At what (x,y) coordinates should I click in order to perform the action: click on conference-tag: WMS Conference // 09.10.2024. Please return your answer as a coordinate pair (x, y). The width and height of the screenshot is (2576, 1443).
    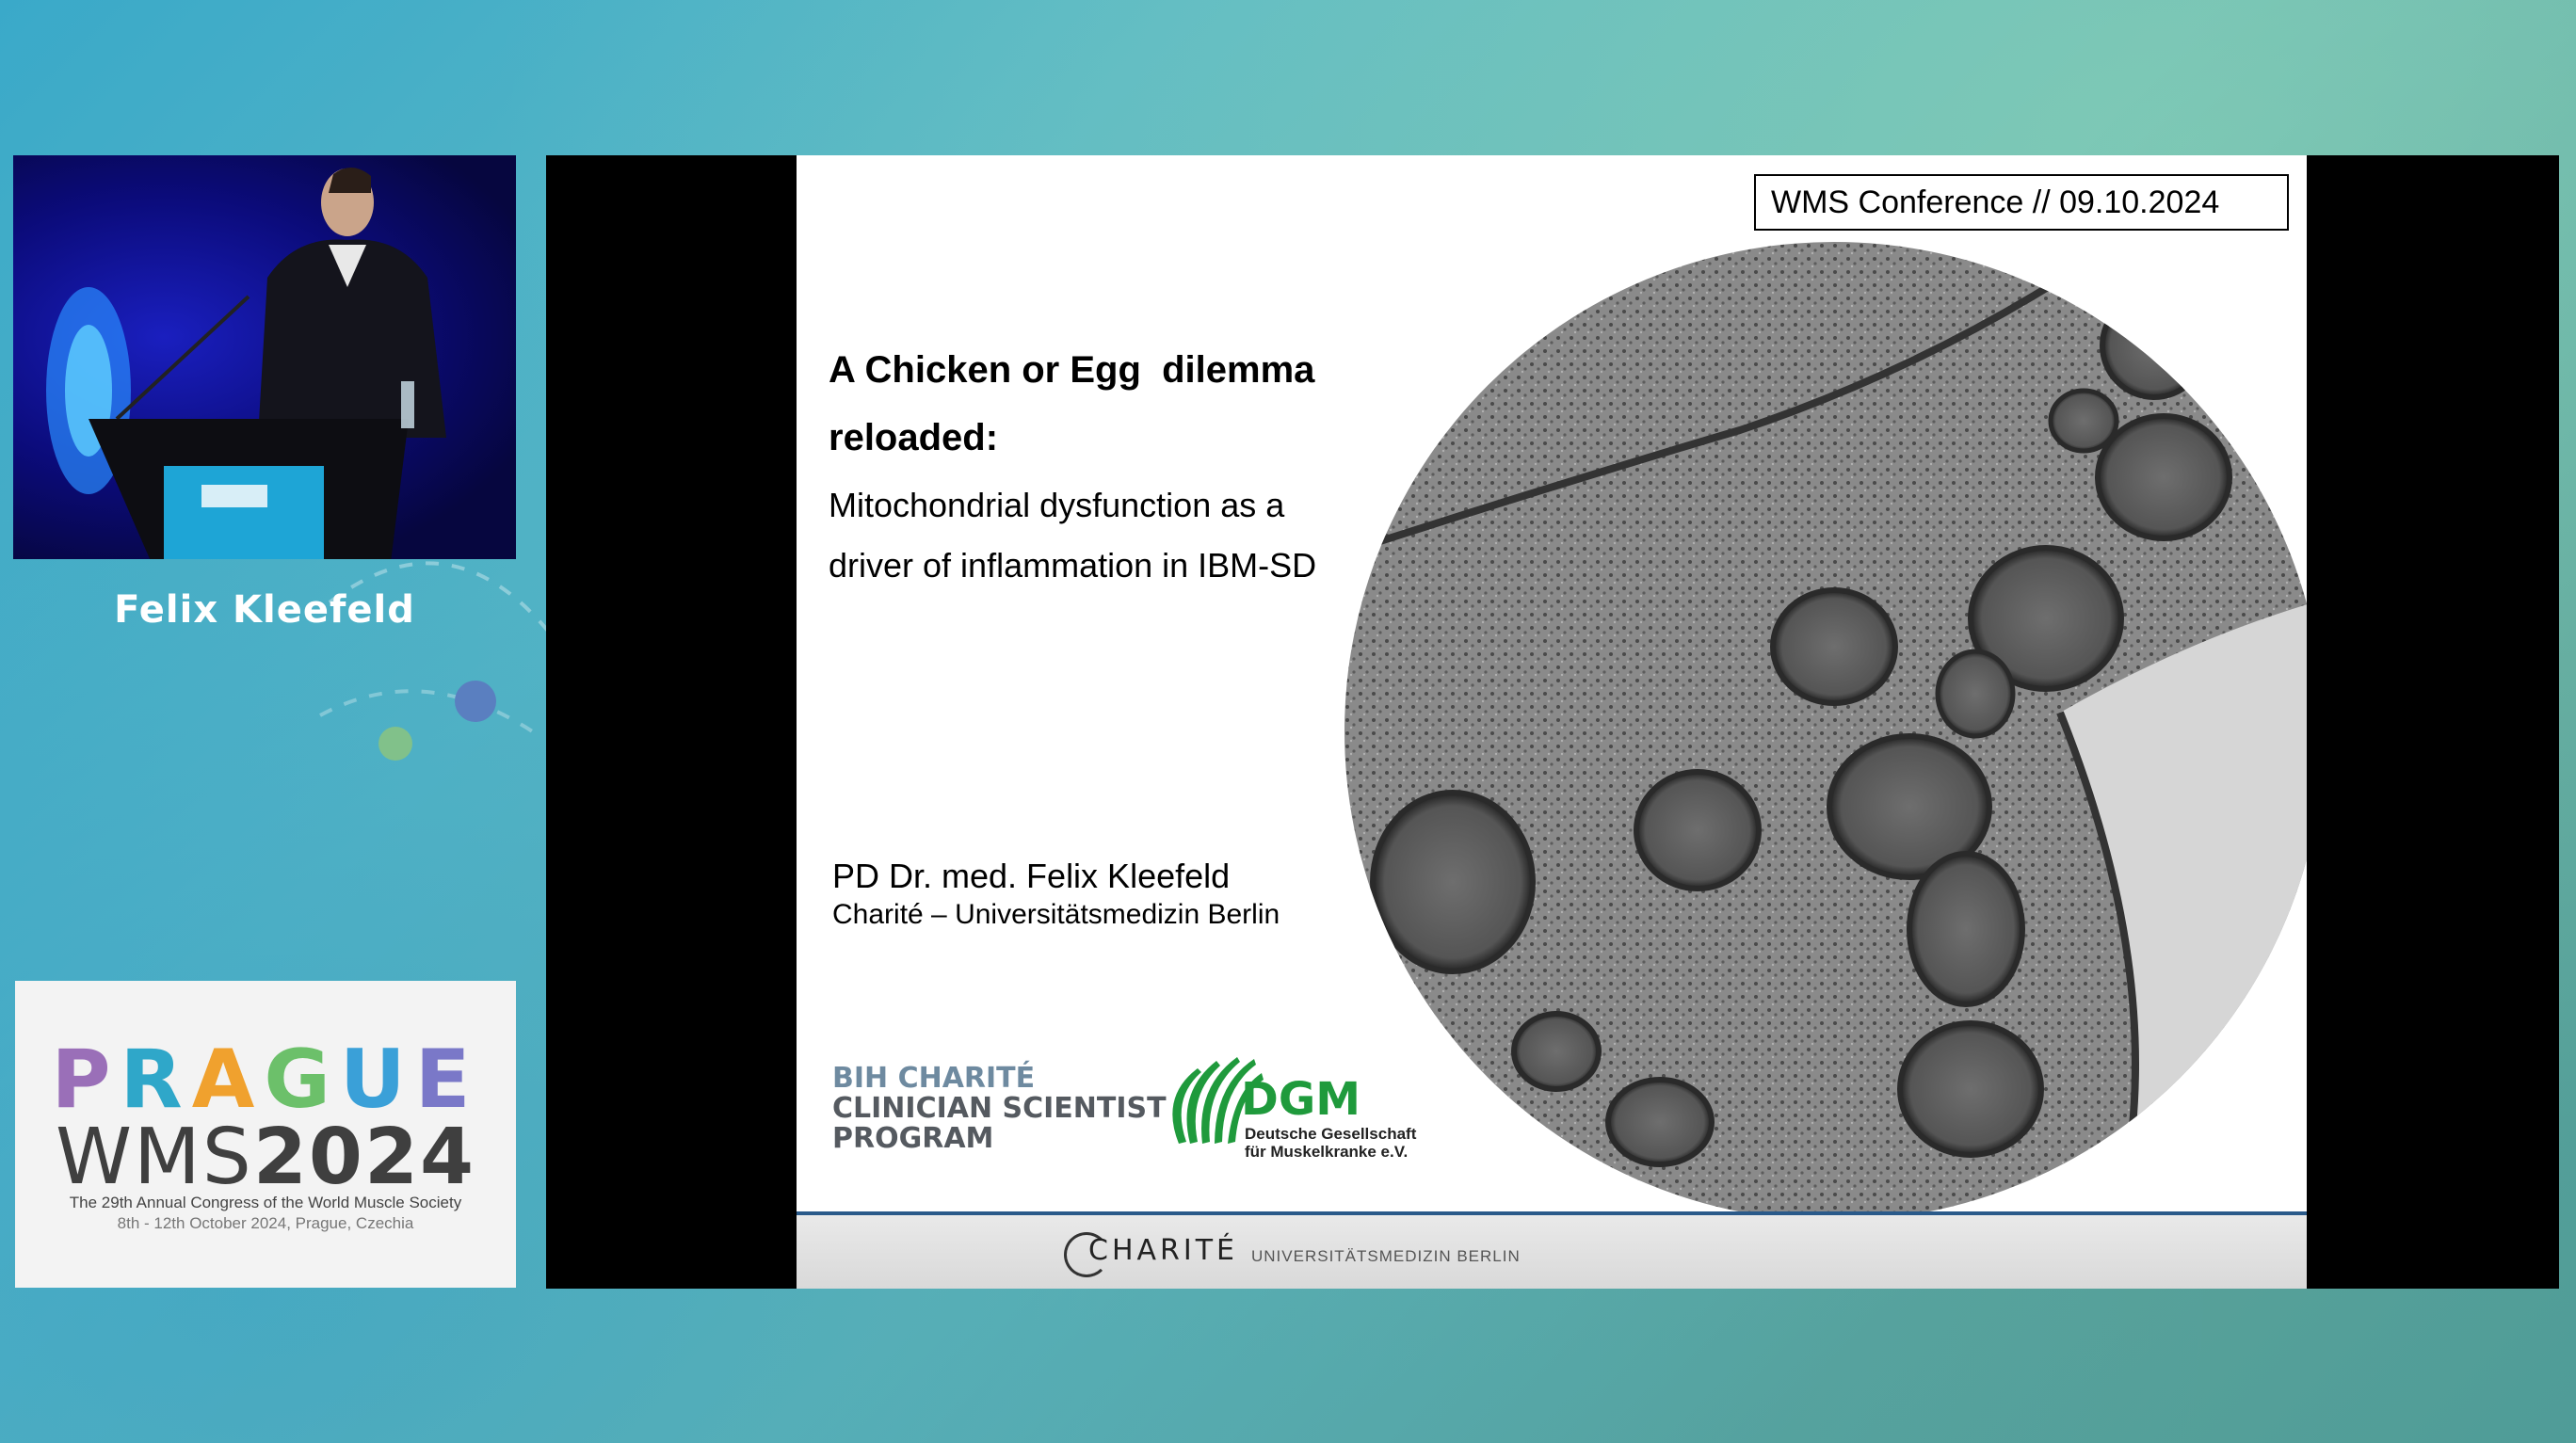
    Looking at the image, I should click on (2021, 202).